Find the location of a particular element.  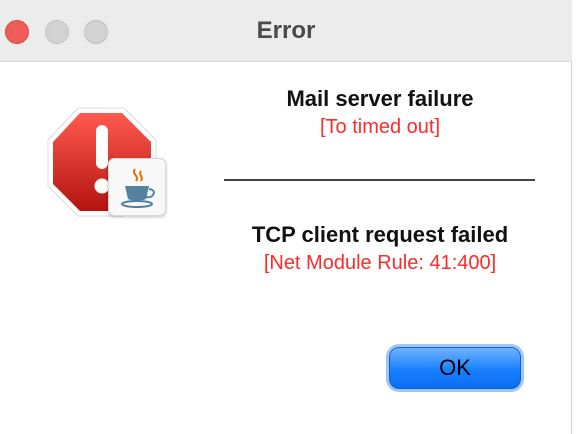

ok-button: OK is located at coordinates (455, 368).